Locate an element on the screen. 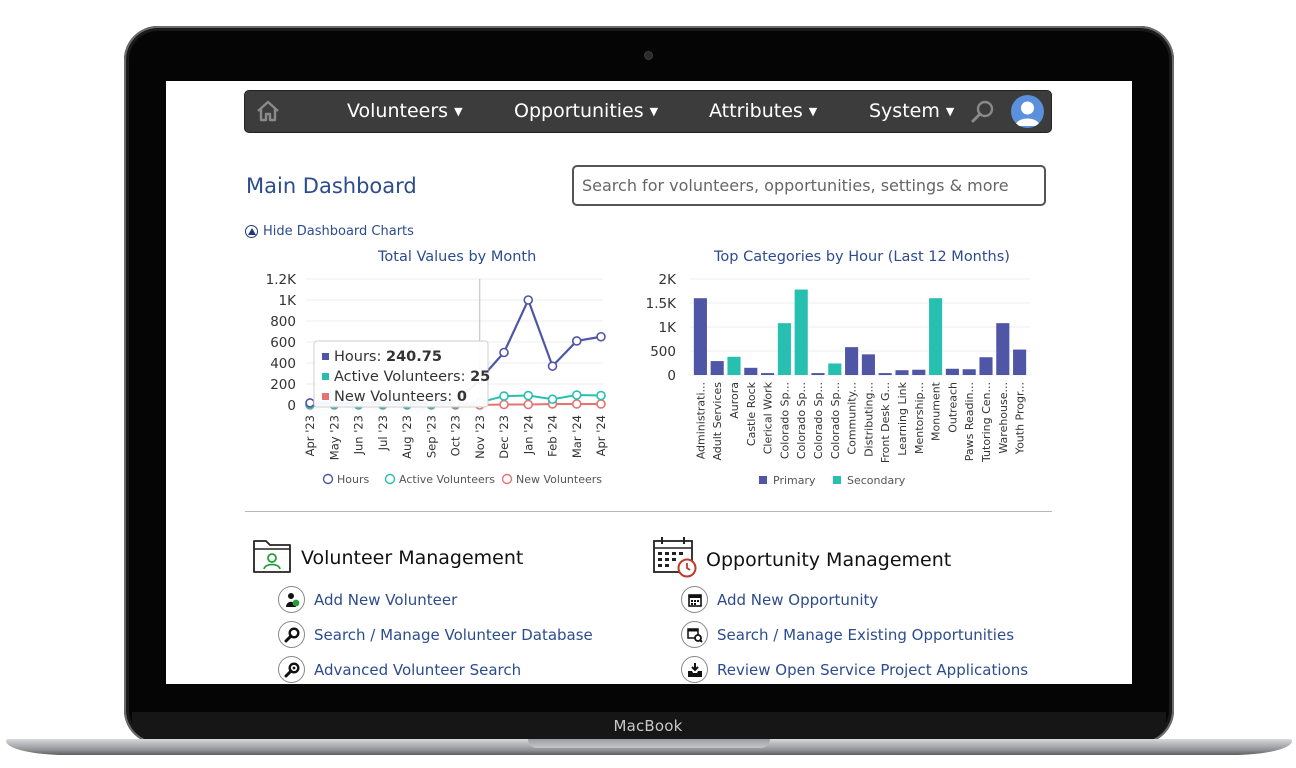 The height and width of the screenshot is (768, 1296). opportunity-management-heading: Opportunity Management is located at coordinates (802, 559).